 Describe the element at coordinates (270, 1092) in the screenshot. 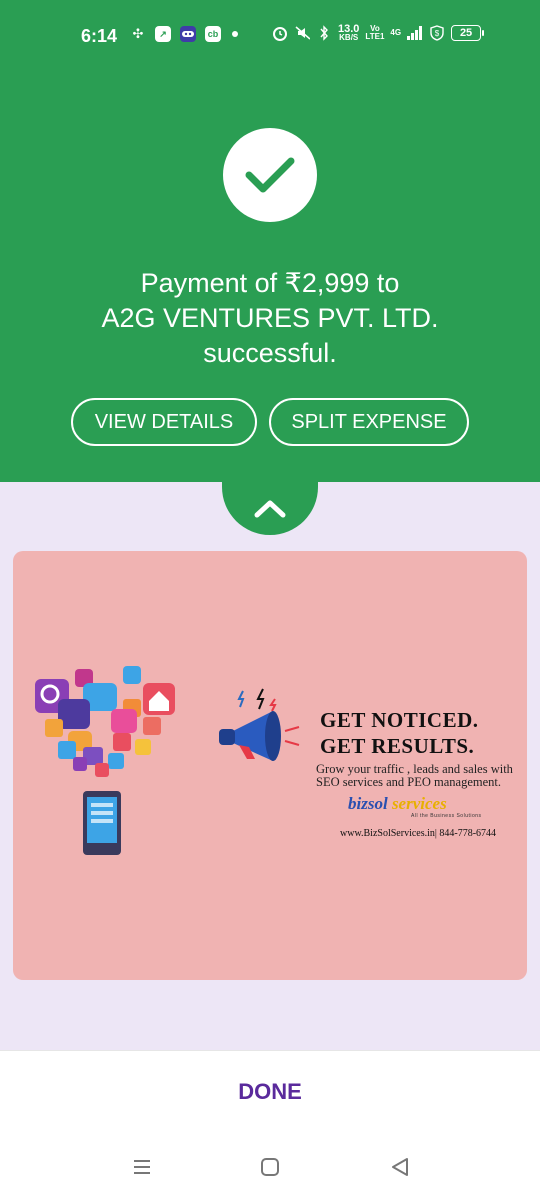

I see `done-button: DONE` at that location.